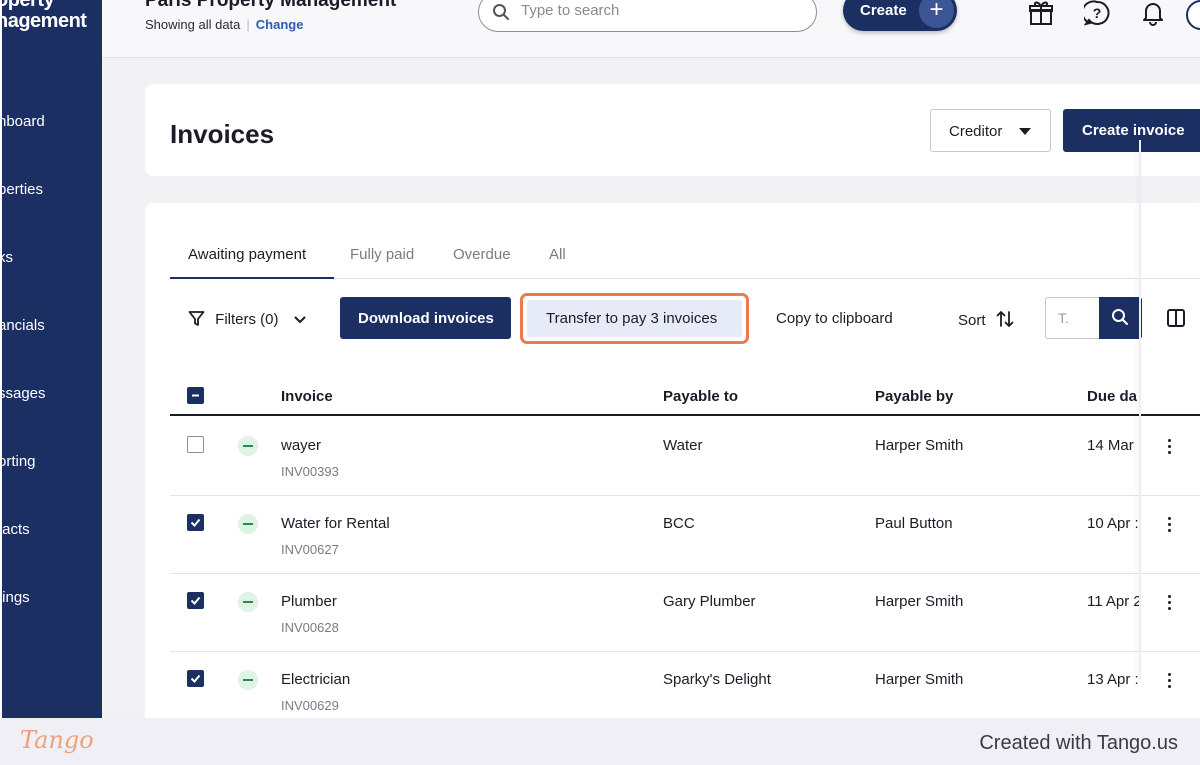 This screenshot has height=765, width=1200. I want to click on transfer-label: Transfer to pay 3 invoices, so click(632, 318).